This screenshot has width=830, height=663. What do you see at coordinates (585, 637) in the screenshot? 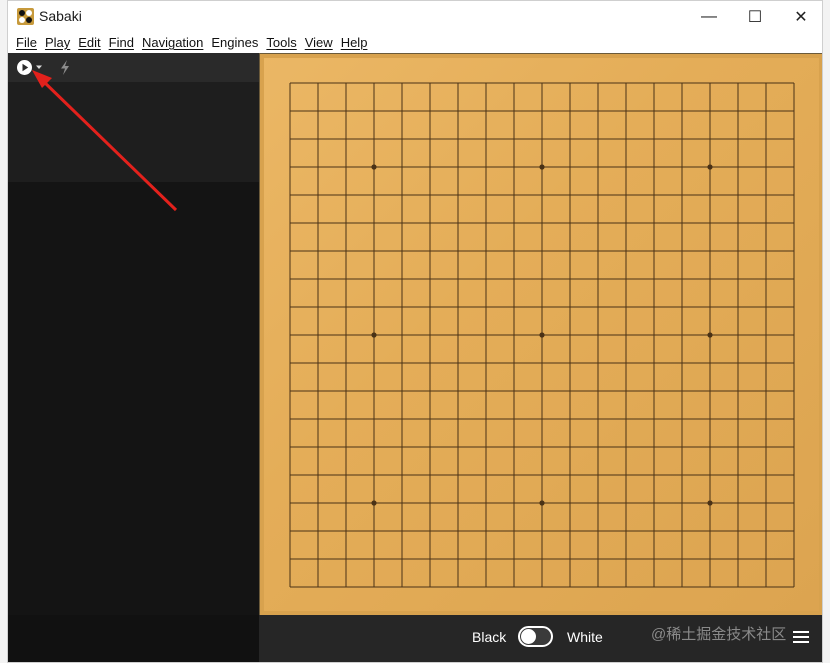
I see `white-player-label: White` at bounding box center [585, 637].